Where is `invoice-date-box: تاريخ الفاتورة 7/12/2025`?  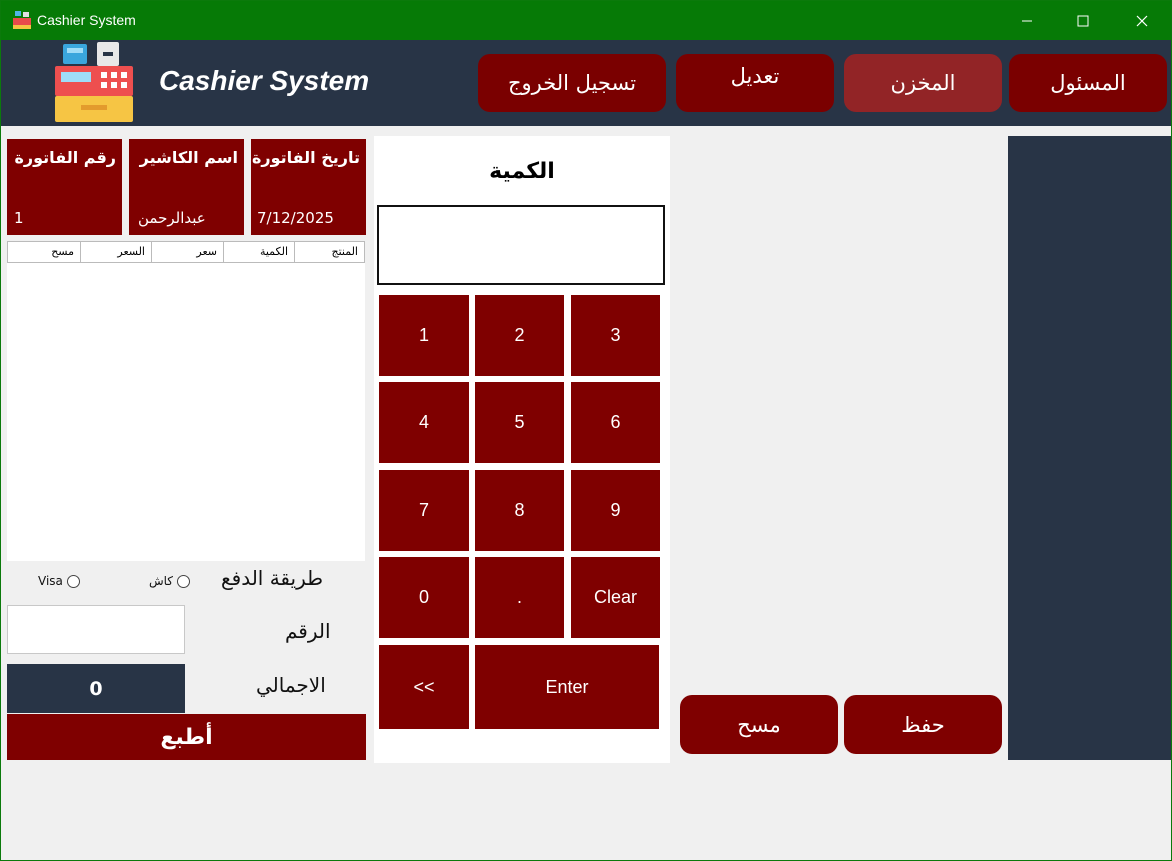
invoice-date-box: تاريخ الفاتورة 7/12/2025 is located at coordinates (308, 187).